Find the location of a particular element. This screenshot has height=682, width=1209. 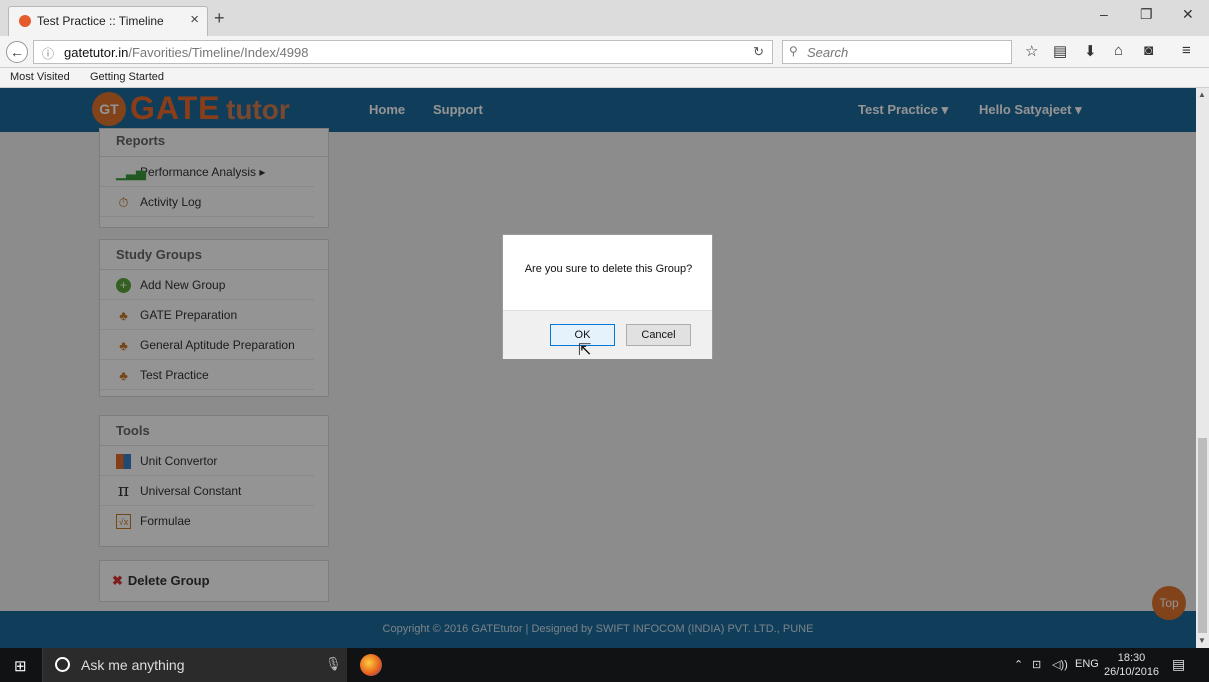

new-tab-icon: + is located at coordinates (219, 18).